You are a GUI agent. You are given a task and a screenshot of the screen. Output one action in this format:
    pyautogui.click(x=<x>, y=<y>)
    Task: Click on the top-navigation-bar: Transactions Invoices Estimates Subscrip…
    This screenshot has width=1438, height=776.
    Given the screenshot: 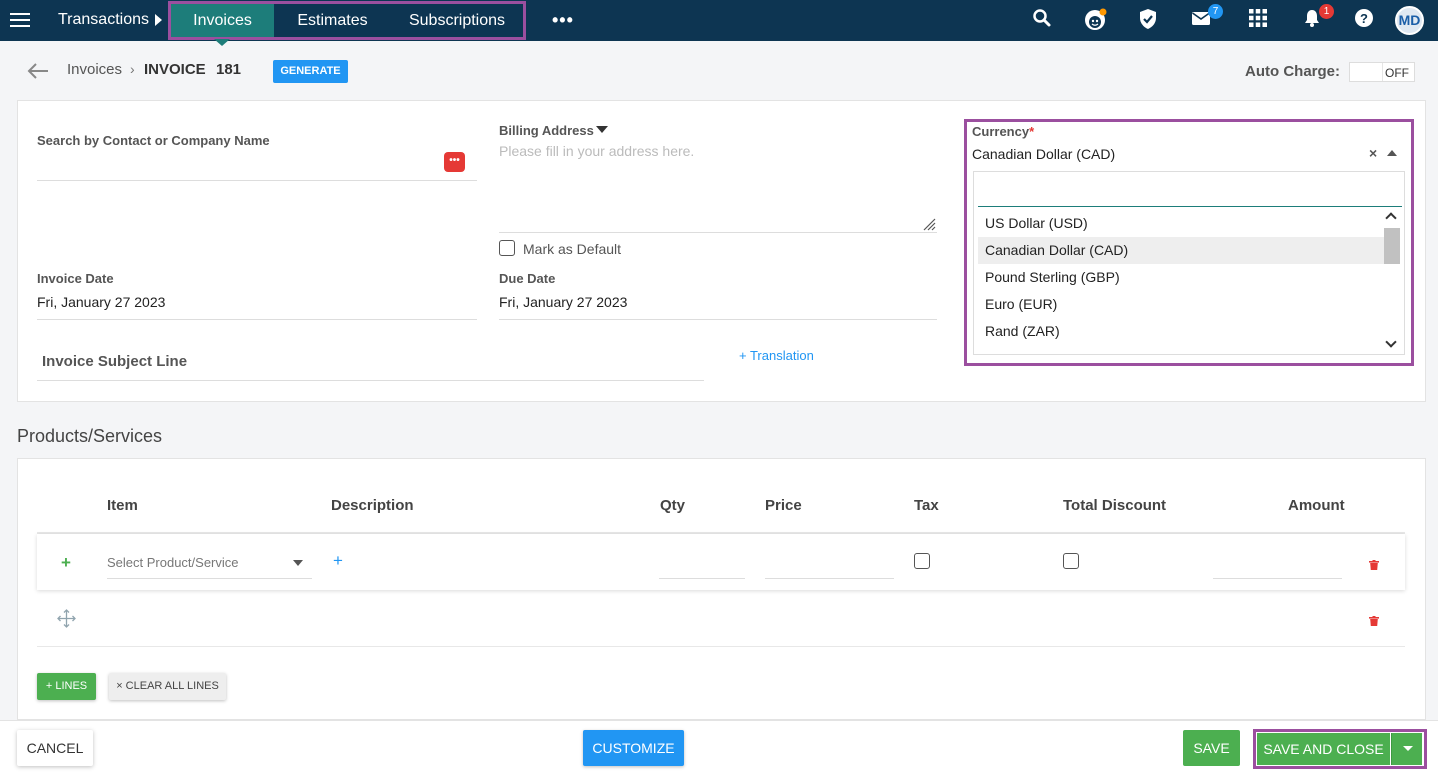 What is the action you would take?
    pyautogui.click(x=719, y=23)
    